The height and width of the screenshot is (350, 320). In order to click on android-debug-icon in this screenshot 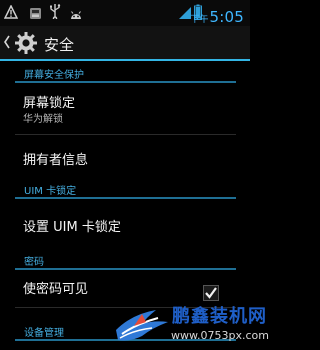, I will do `click(76, 15)`.